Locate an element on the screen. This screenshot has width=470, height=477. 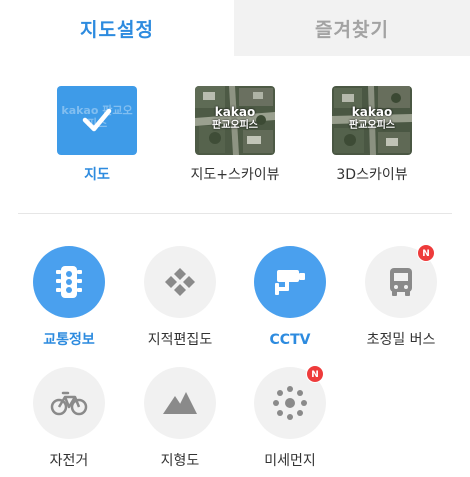
tab-favorites: 즐겨찾기 is located at coordinates (352, 28).